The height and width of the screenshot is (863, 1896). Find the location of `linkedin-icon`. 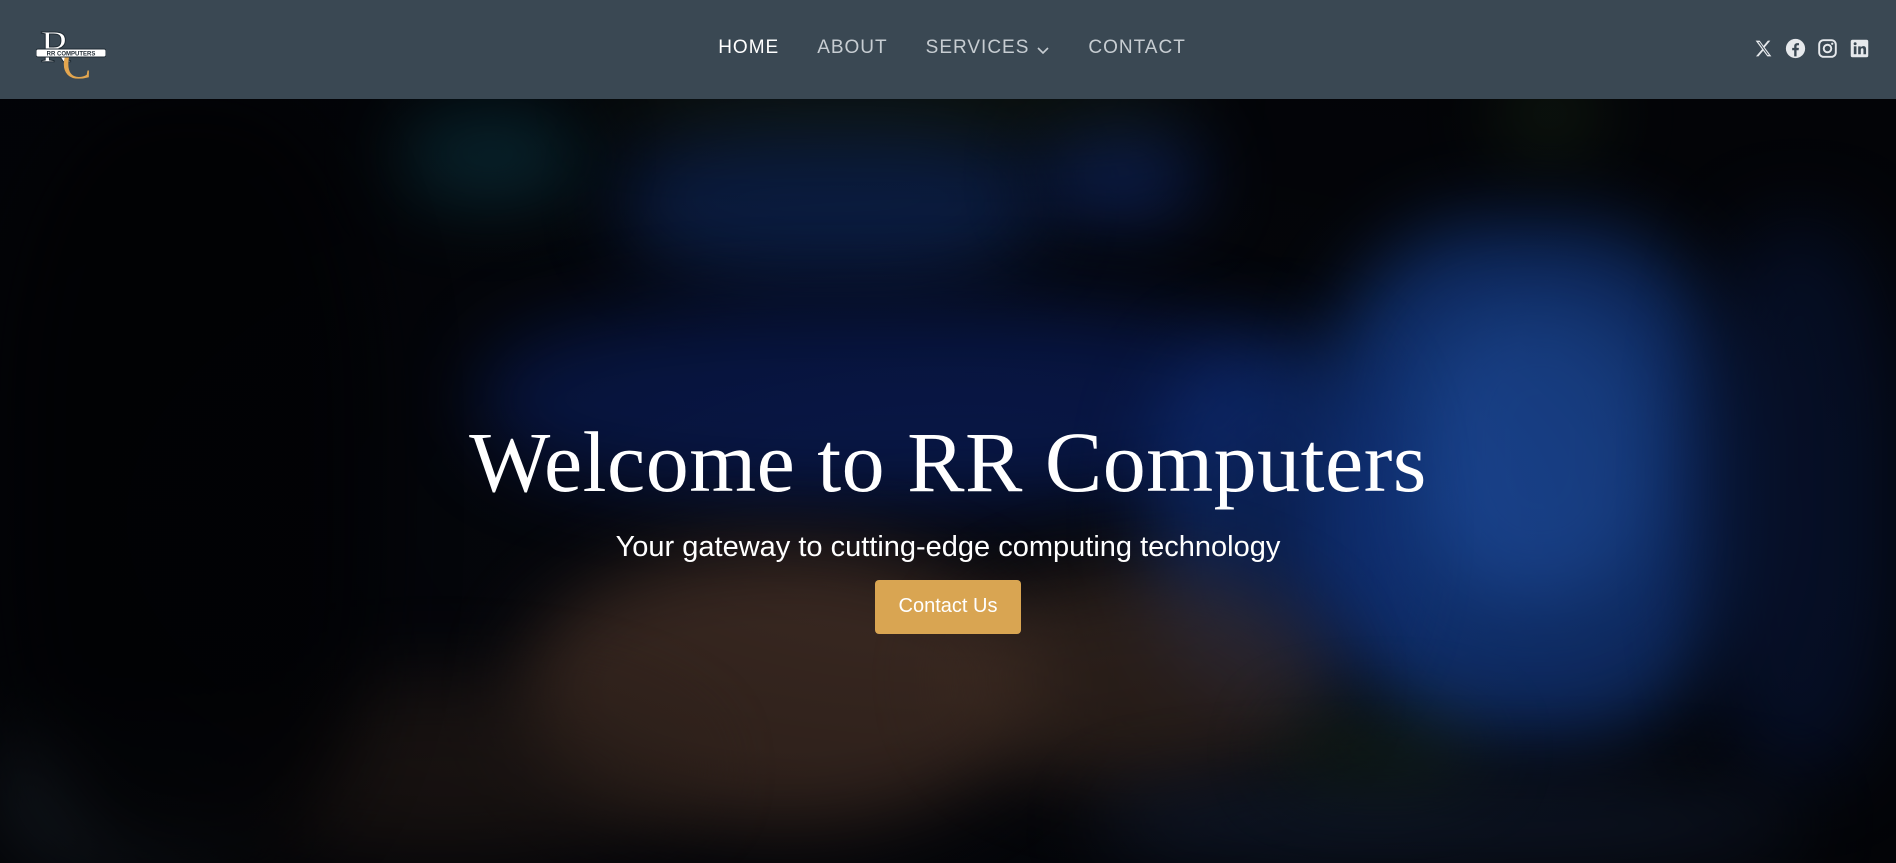

linkedin-icon is located at coordinates (1859, 48).